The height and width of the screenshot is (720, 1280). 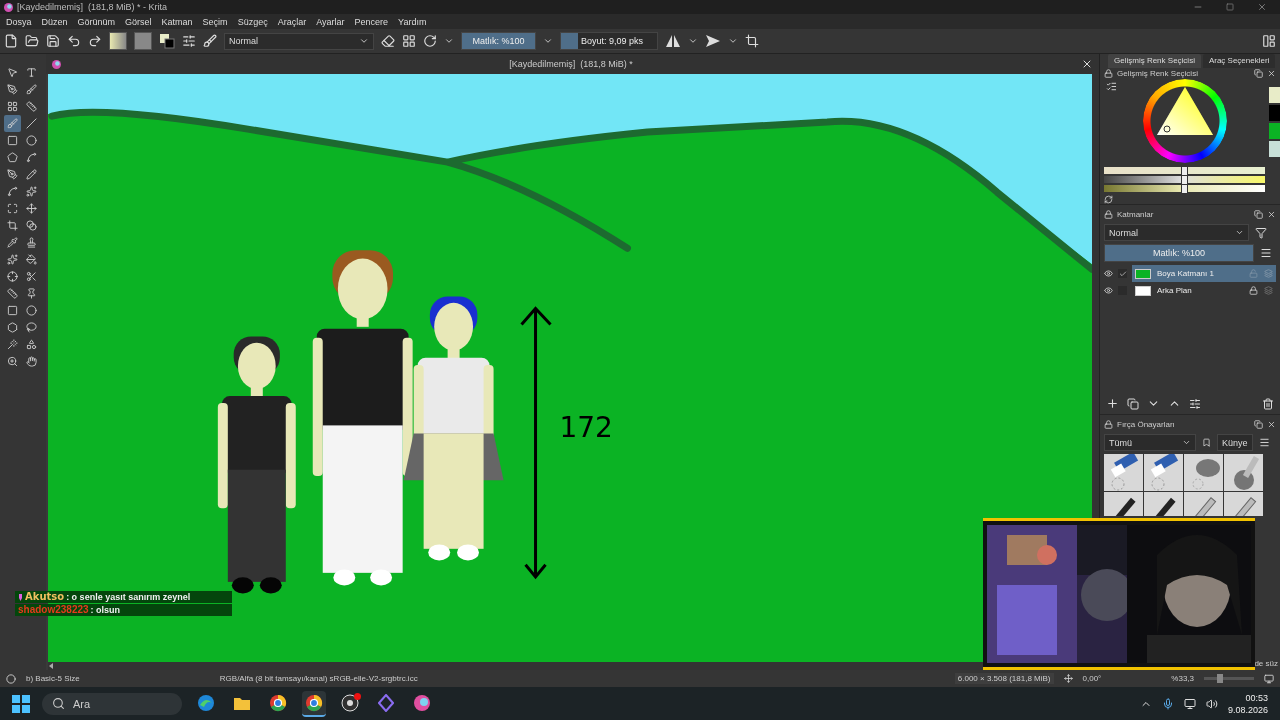 What do you see at coordinates (112, 703) in the screenshot?
I see `search-field: Ara` at bounding box center [112, 703].